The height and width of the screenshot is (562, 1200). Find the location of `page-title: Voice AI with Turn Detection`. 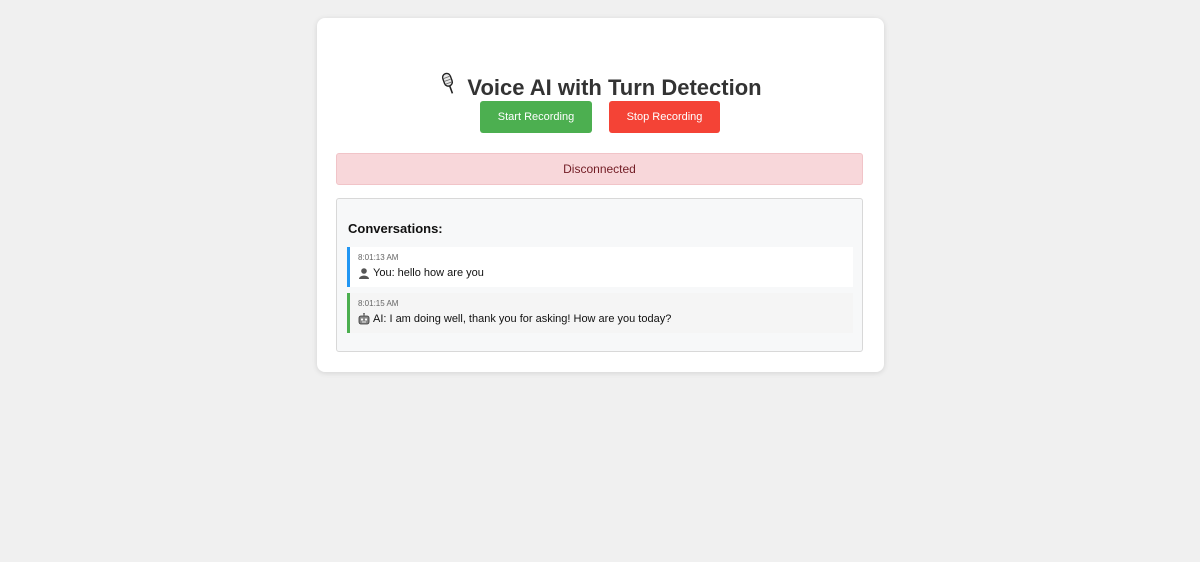

page-title: Voice AI with Turn Detection is located at coordinates (600, 87).